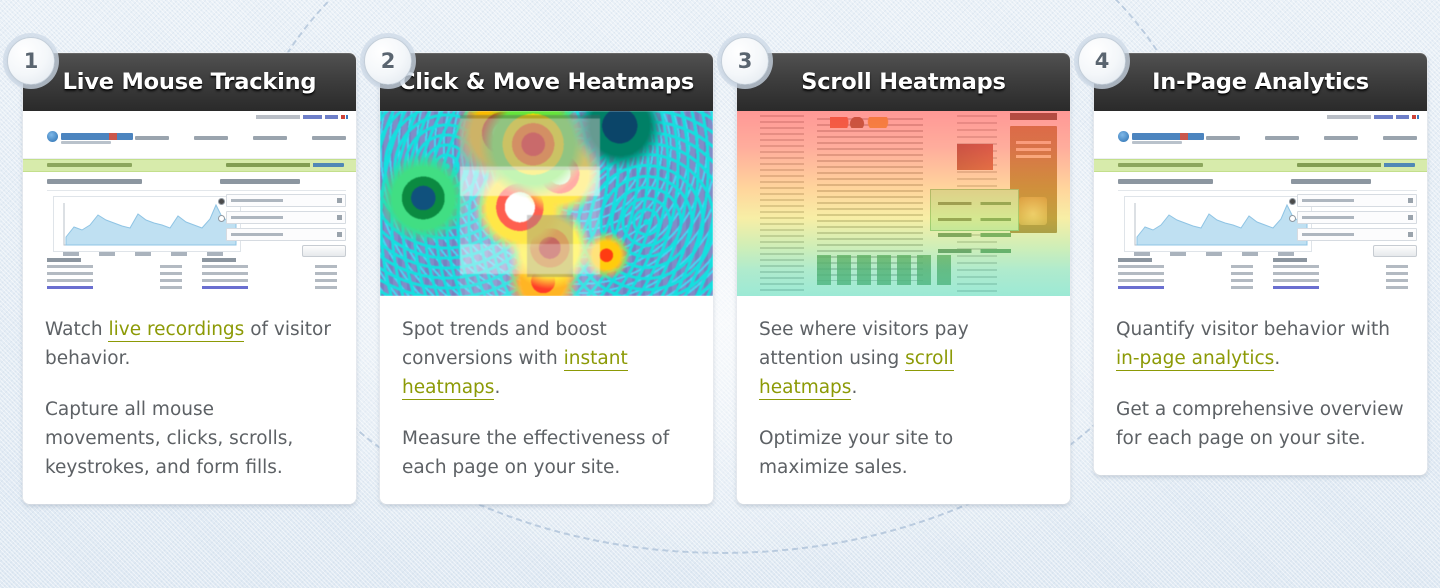 This screenshot has width=1440, height=588. I want to click on card-step-badge: 3, so click(745, 61).